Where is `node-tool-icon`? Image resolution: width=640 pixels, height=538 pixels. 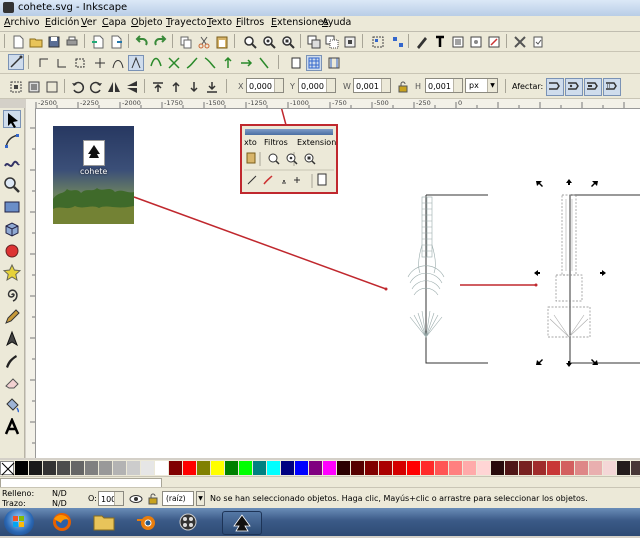 node-tool-icon is located at coordinates (12, 141).